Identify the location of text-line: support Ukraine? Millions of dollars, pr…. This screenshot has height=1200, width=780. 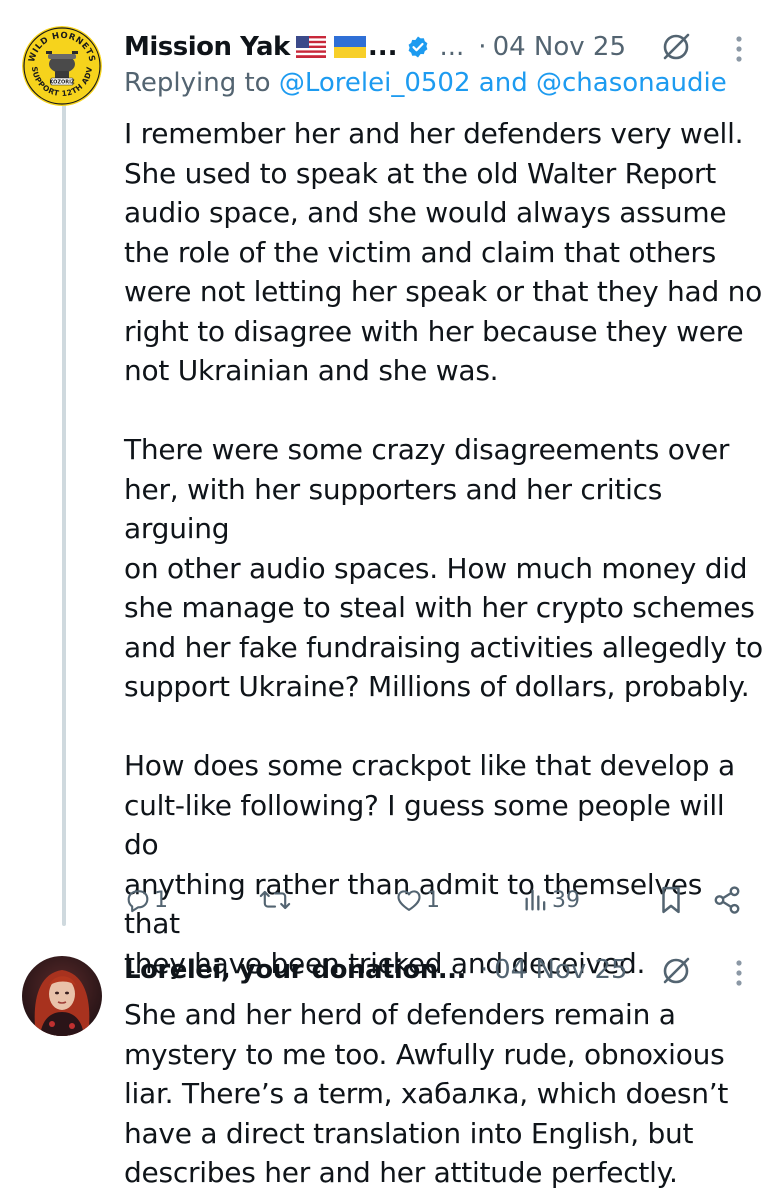
(437, 686).